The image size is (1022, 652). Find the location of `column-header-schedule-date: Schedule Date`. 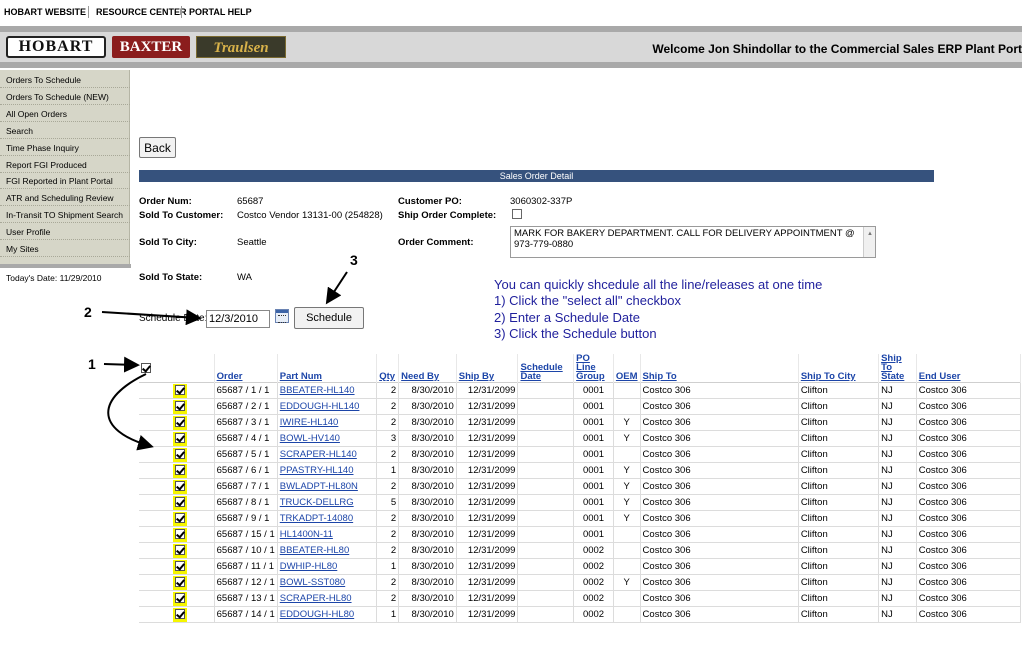

column-header-schedule-date: Schedule Date is located at coordinates (546, 368).